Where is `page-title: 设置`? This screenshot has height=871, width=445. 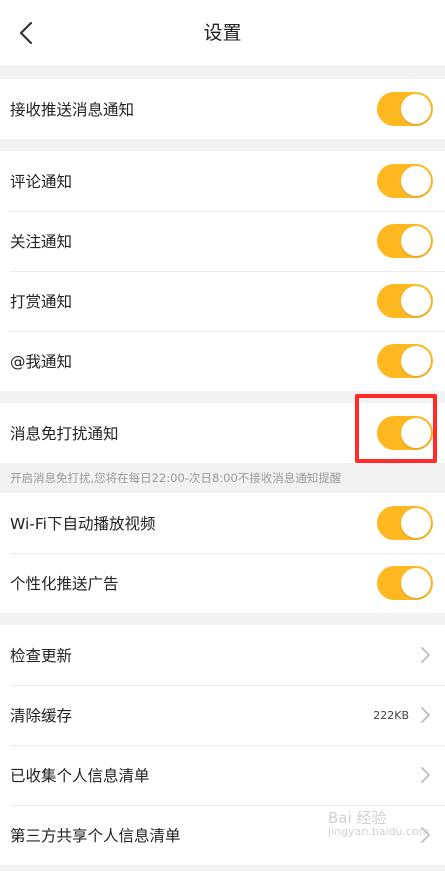
page-title: 设置 is located at coordinates (222, 33).